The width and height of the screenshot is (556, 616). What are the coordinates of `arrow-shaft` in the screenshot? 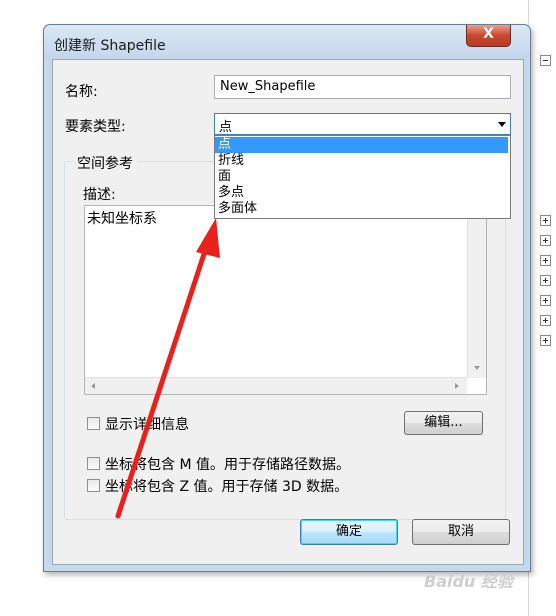 It's located at (162, 382).